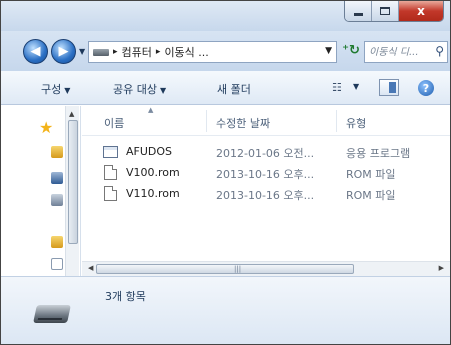 The image size is (451, 345). I want to click on help-button: ?, so click(426, 88).